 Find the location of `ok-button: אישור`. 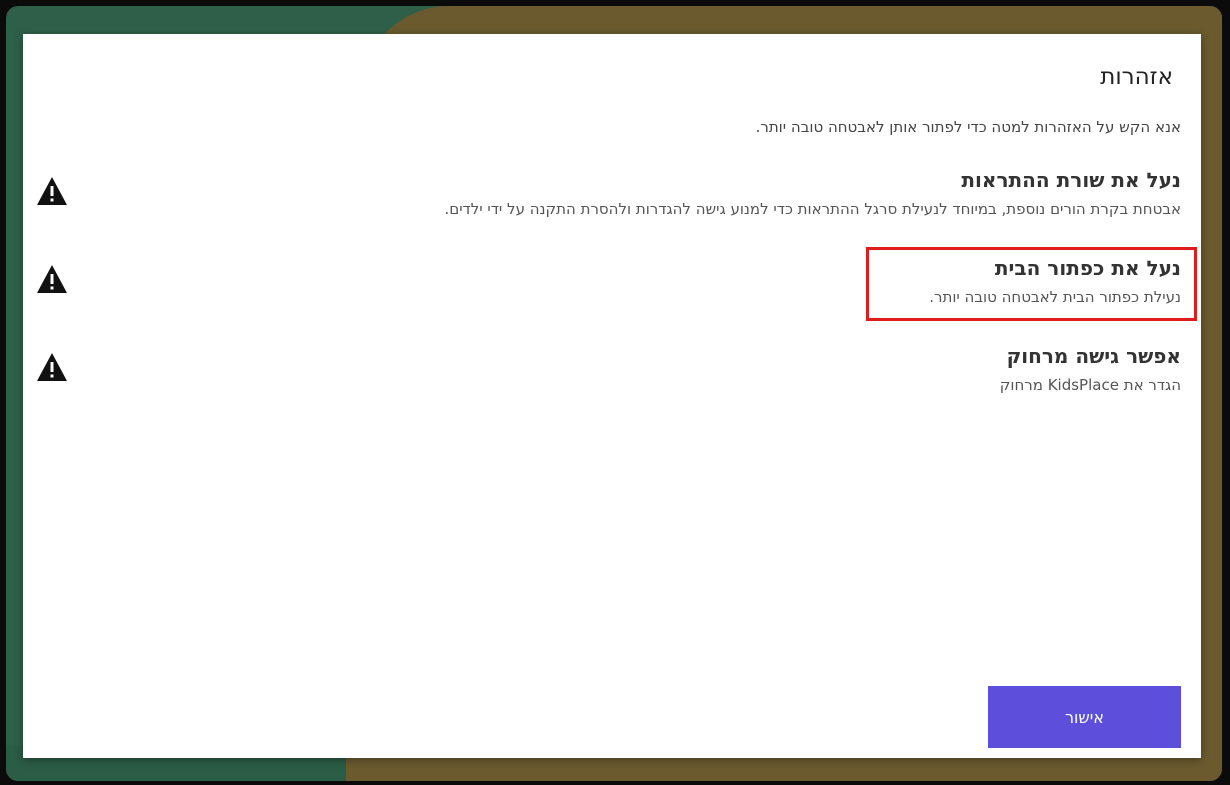

ok-button: אישור is located at coordinates (1084, 717).